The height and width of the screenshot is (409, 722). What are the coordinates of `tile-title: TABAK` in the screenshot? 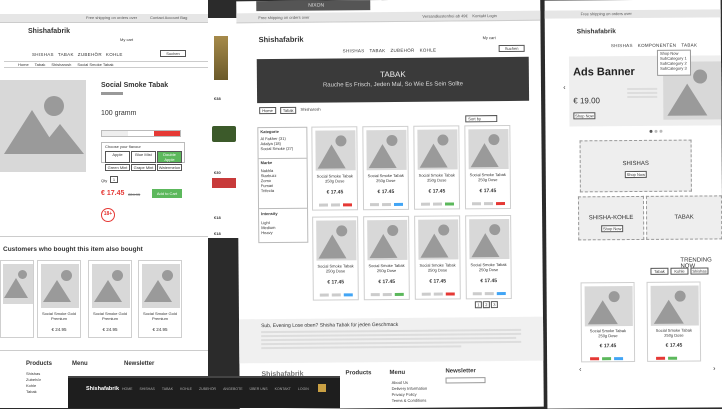 It's located at (684, 217).